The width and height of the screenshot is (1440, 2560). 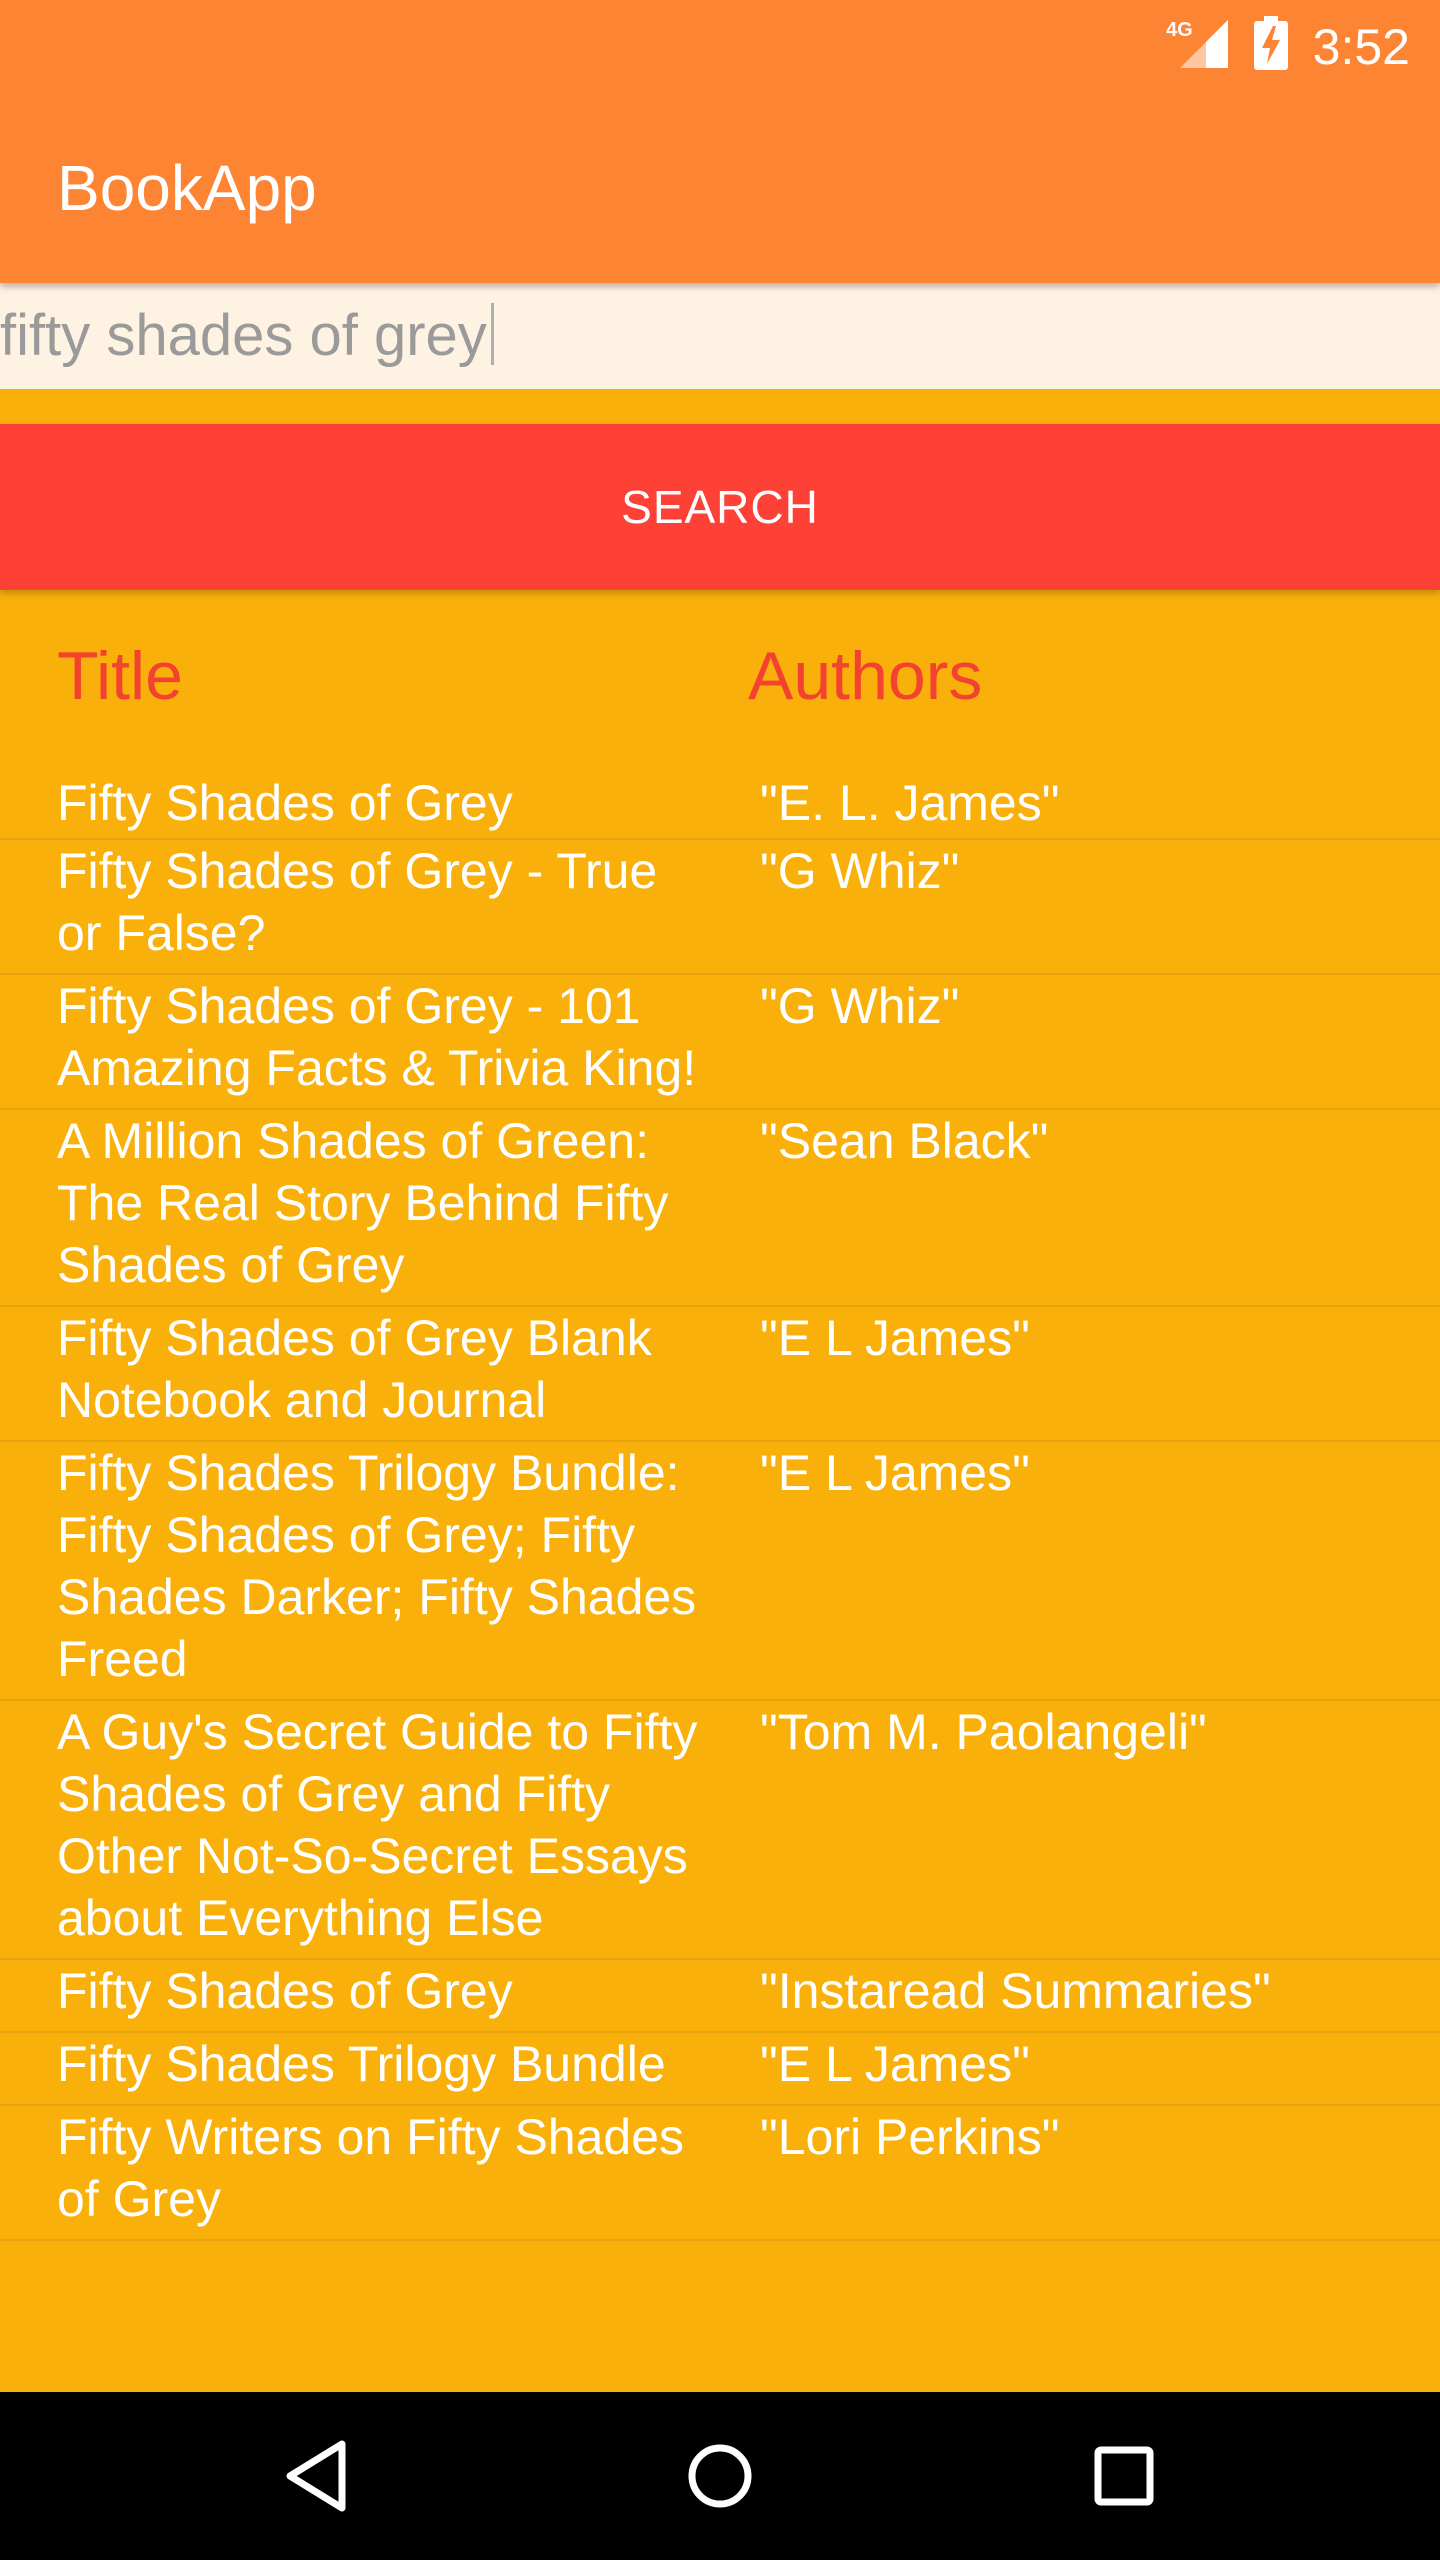 I want to click on book-title: Fifty Writers on Fifty Shades of Grey, so click(x=371, y=2168).